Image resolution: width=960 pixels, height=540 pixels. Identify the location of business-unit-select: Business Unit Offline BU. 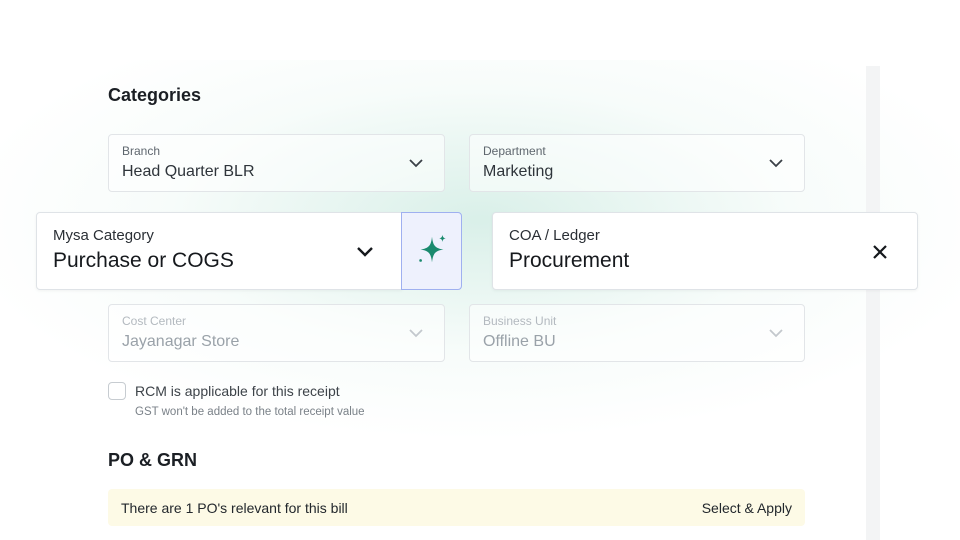
(637, 333).